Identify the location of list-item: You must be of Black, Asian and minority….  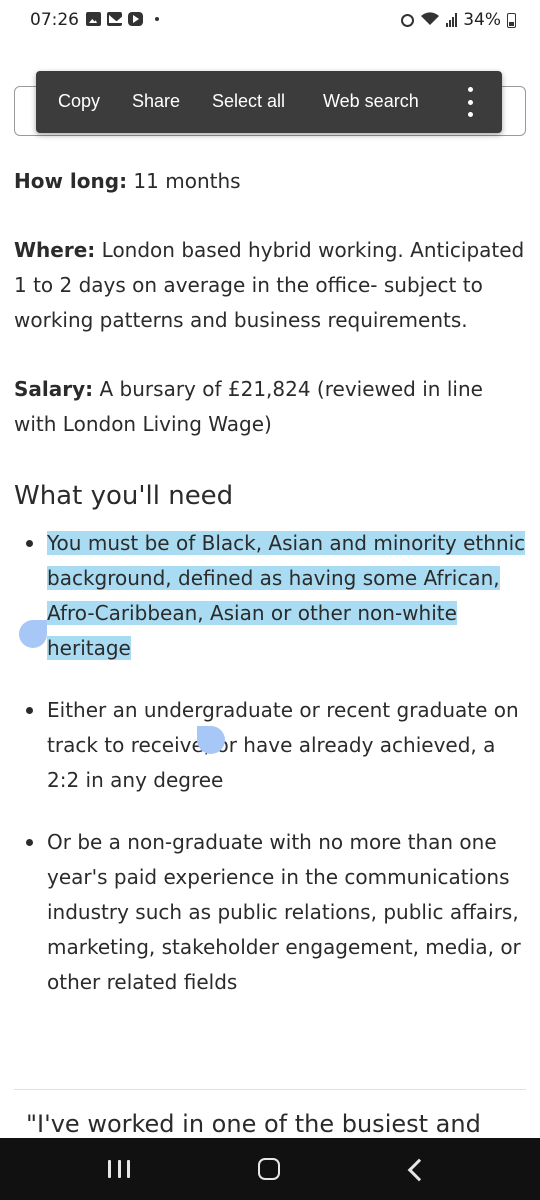
(270, 596).